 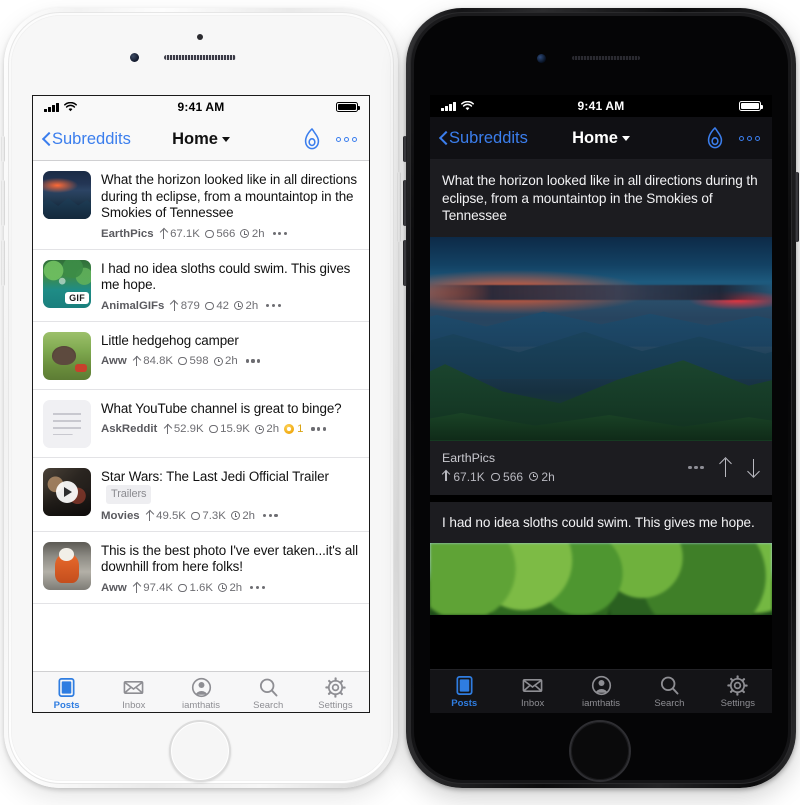 I want to click on arrow-up-icon, so click(x=725, y=467).